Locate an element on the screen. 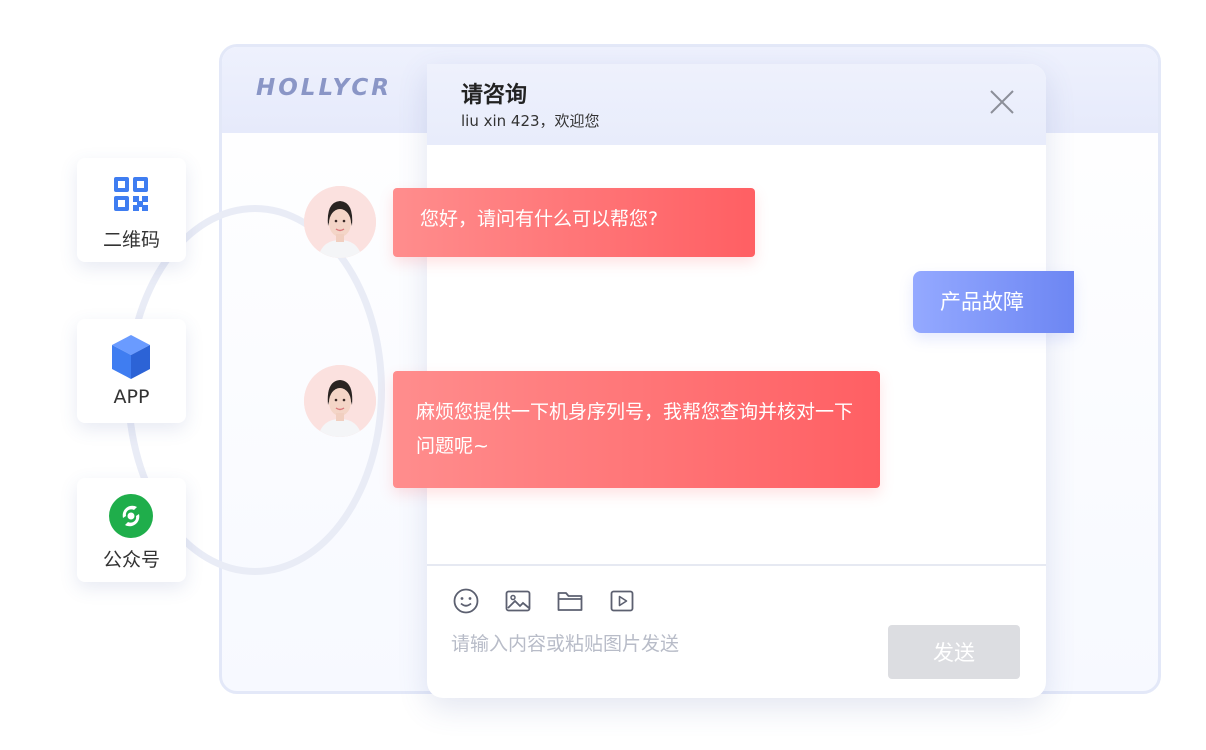  channel-app-card: APP is located at coordinates (131, 371).